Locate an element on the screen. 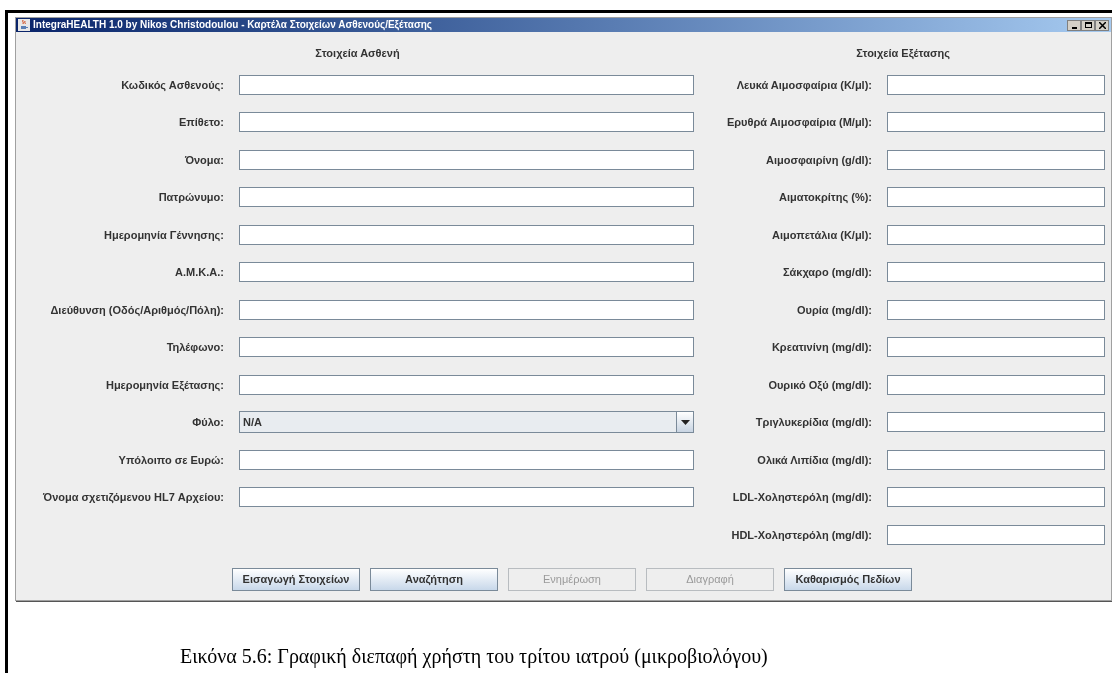 The height and width of the screenshot is (673, 1112). field-label: Τηλέφωνο: is located at coordinates (195, 347).